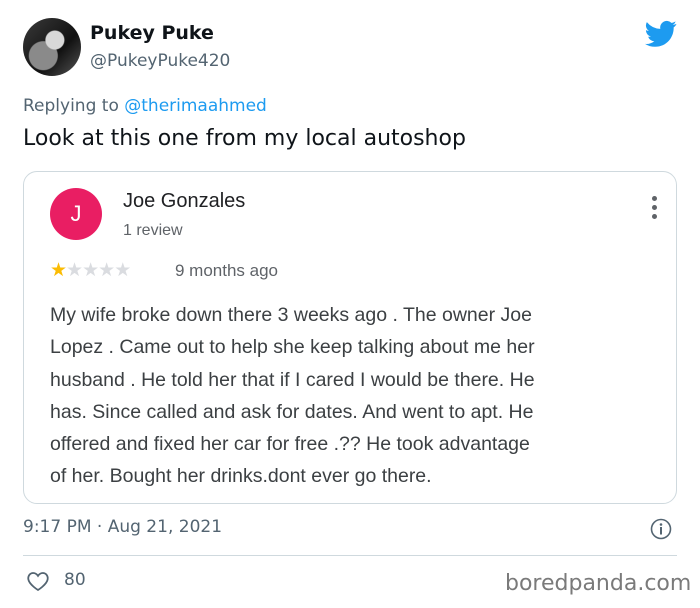 This screenshot has height=608, width=700. Describe the element at coordinates (38, 581) in the screenshot. I see `heart-icon` at that location.